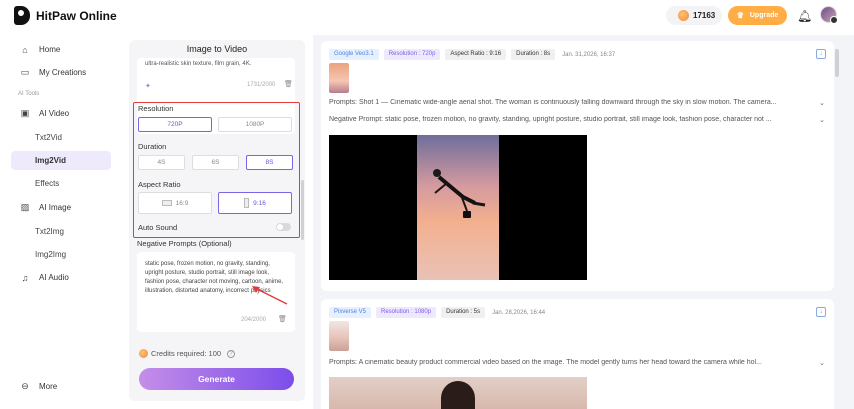 The height and width of the screenshot is (409, 854). I want to click on sidebar-item-ai-image: ▨ AI Image, so click(61, 207).